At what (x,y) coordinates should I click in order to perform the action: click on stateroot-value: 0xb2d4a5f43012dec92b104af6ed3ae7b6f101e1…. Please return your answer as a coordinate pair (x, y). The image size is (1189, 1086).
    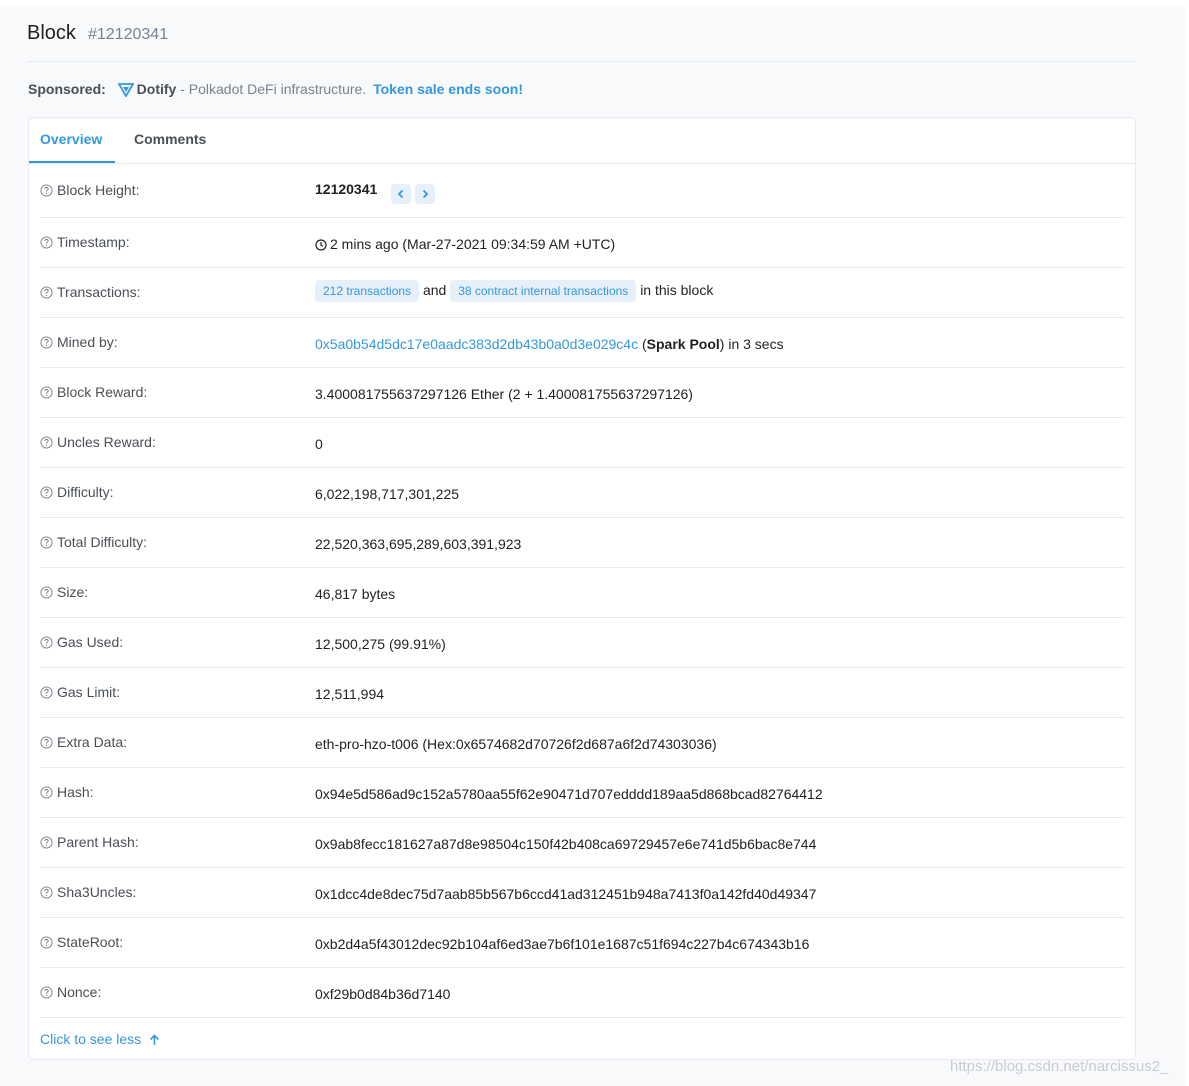
    Looking at the image, I should click on (562, 944).